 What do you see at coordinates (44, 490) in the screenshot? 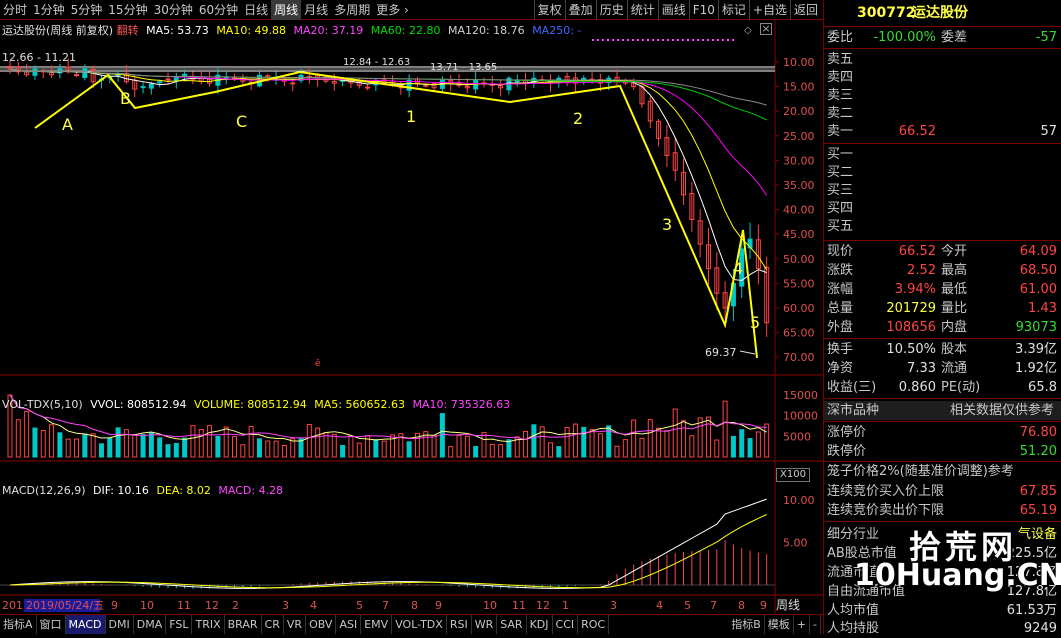
I see `macd-indicator-name: MACD(12,26,9)` at bounding box center [44, 490].